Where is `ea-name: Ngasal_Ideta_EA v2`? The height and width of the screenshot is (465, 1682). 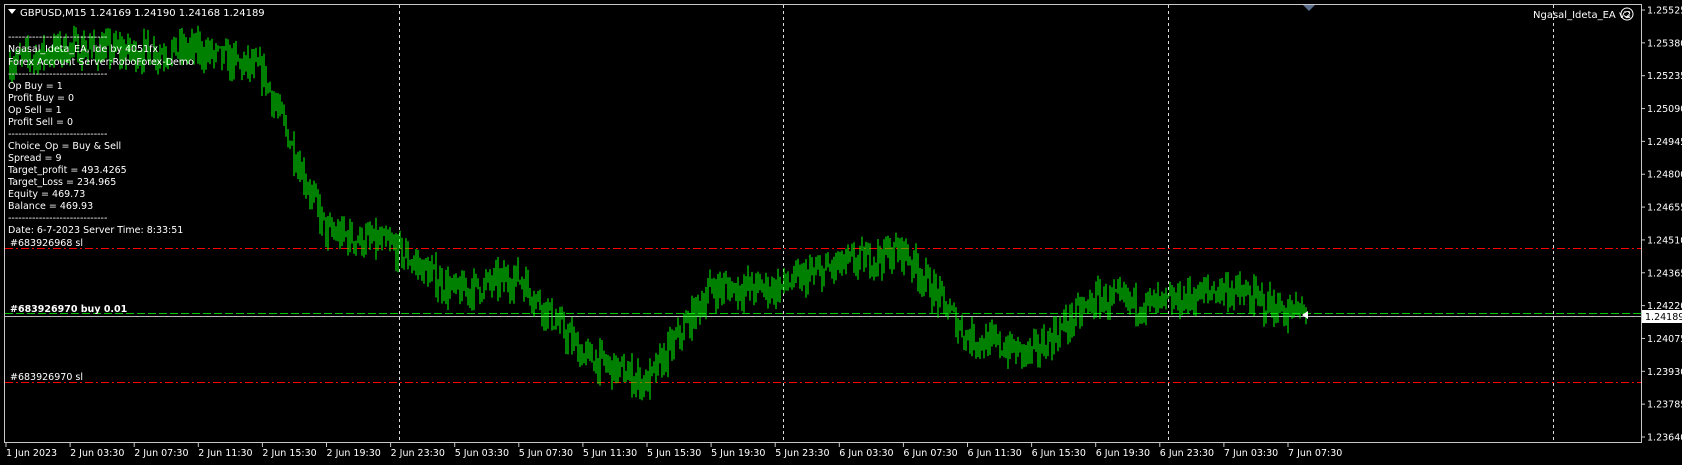
ea-name: Ngasal_Ideta_EA v2 is located at coordinates (1582, 15).